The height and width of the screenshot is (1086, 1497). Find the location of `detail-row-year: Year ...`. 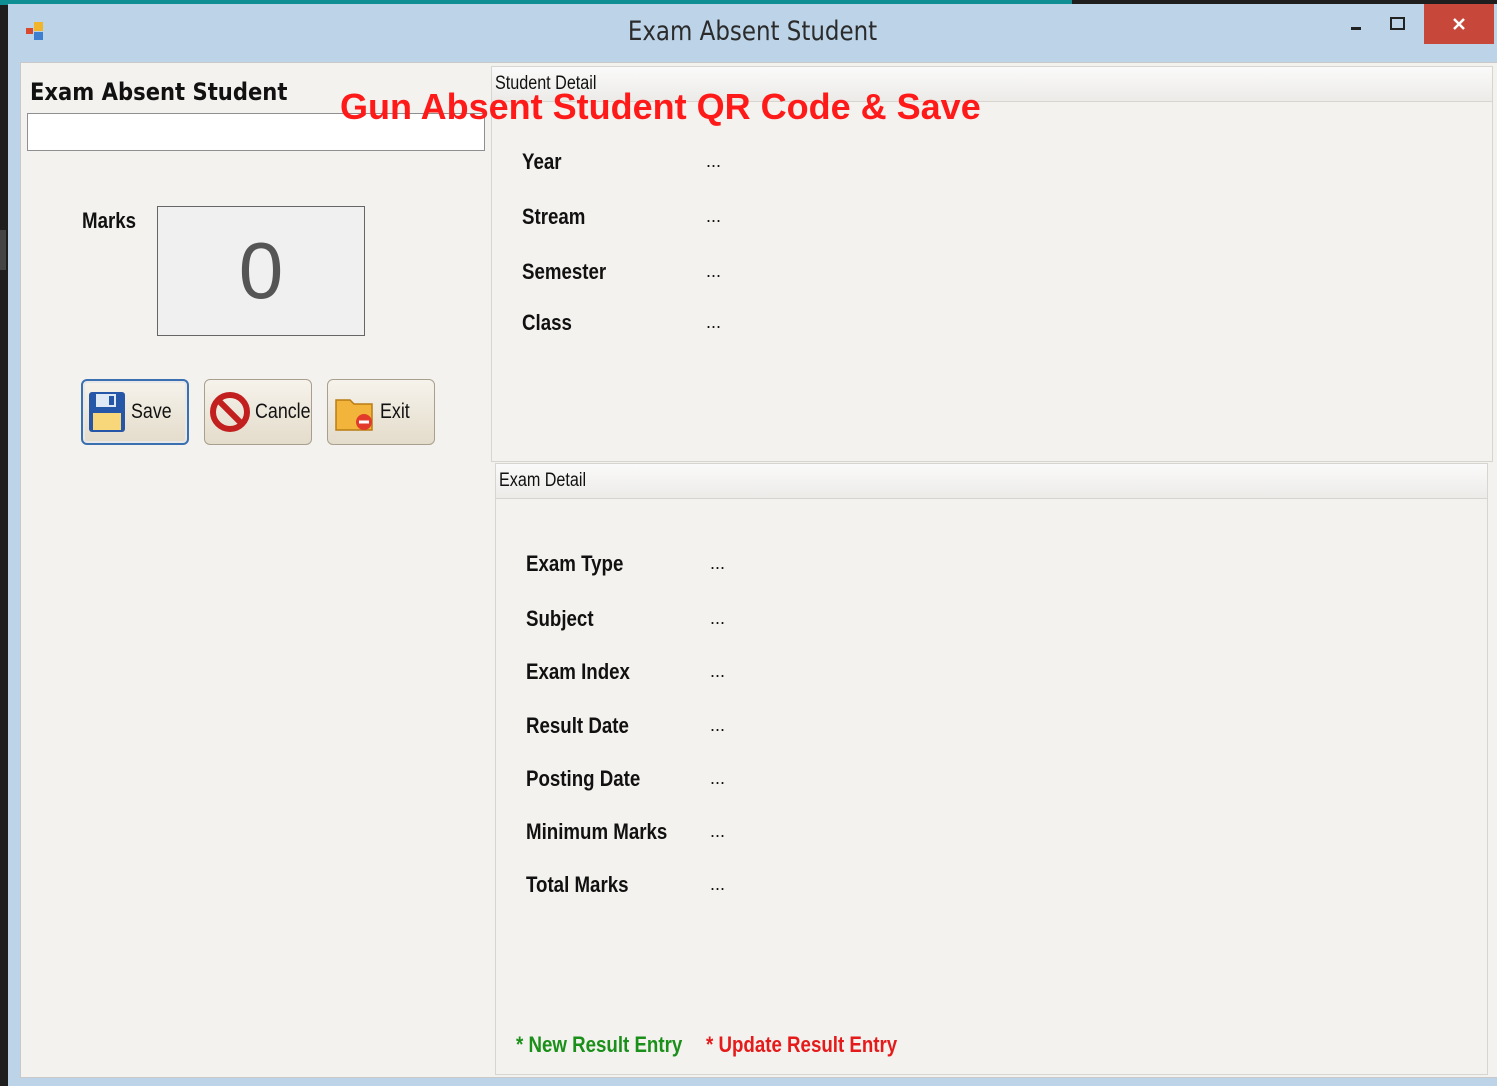

detail-row-year: Year ... is located at coordinates (621, 162).